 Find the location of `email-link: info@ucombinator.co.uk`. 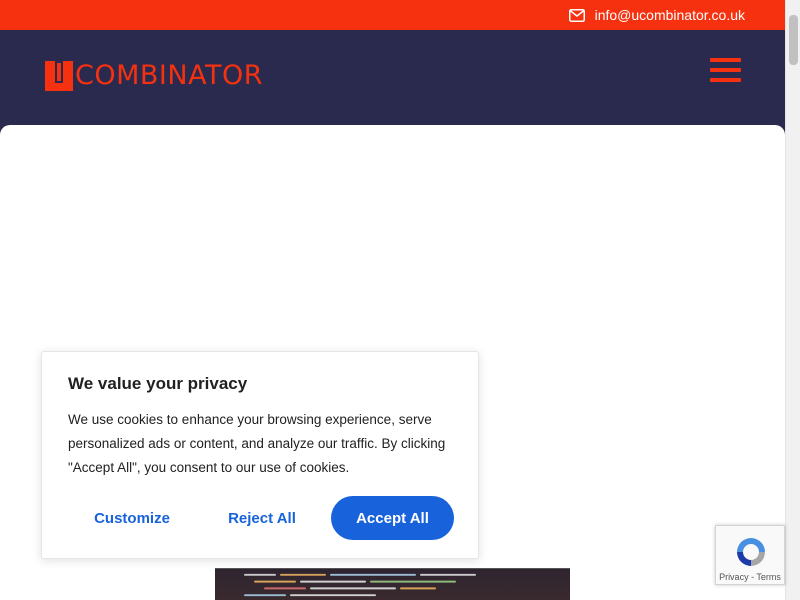

email-link: info@ucombinator.co.uk is located at coordinates (656, 15).